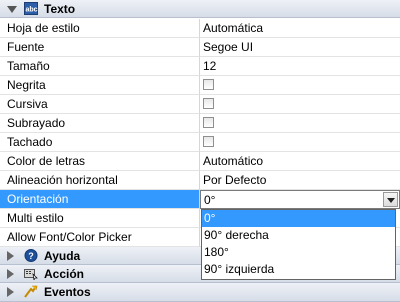  Describe the element at coordinates (208, 122) in the screenshot. I see `subrayado-checkbox` at that location.